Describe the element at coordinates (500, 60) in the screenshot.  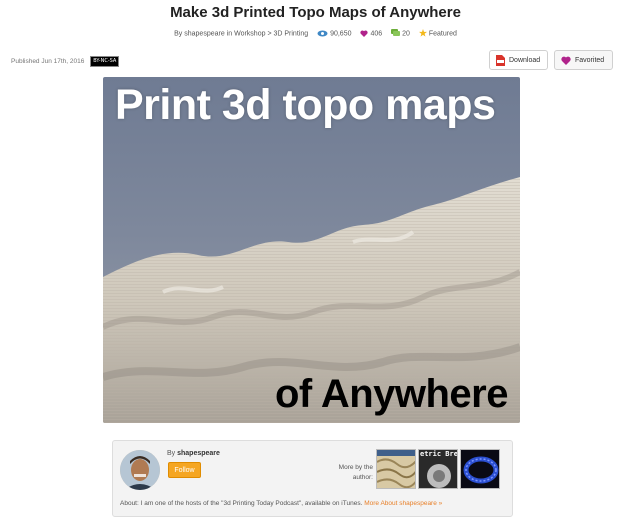
I see `pdf-icon` at that location.